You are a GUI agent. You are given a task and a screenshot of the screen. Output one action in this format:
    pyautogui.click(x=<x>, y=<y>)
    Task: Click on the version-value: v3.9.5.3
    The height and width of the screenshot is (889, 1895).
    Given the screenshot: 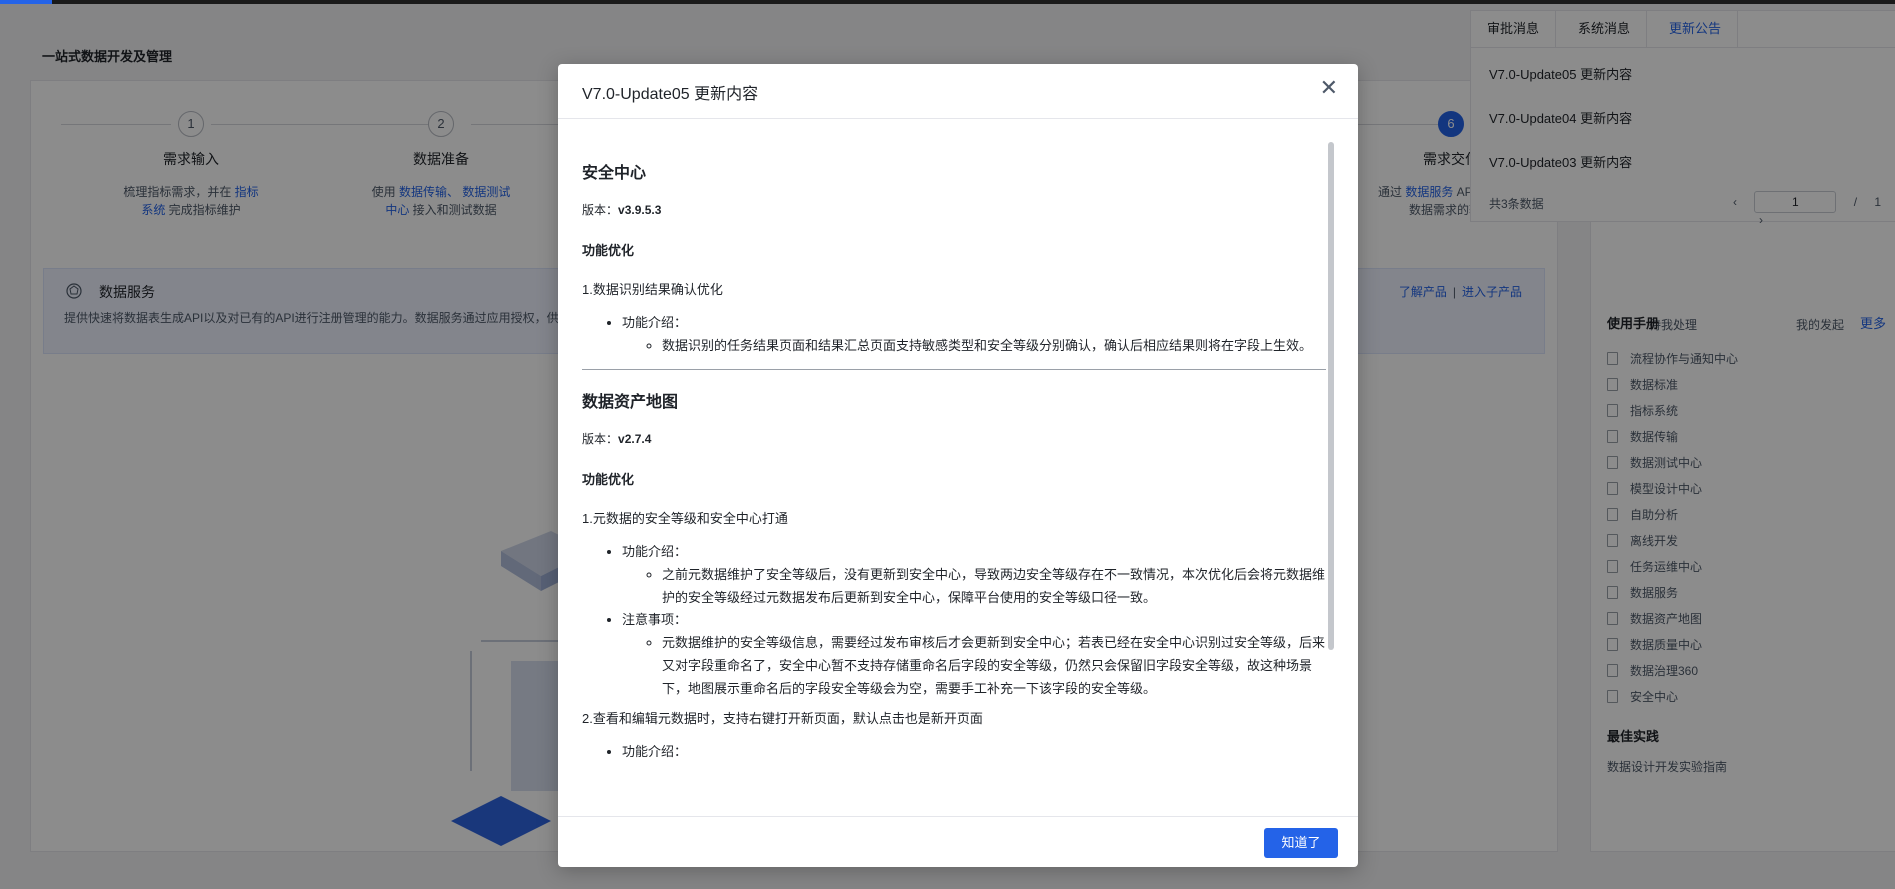 What is the action you would take?
    pyautogui.click(x=640, y=210)
    